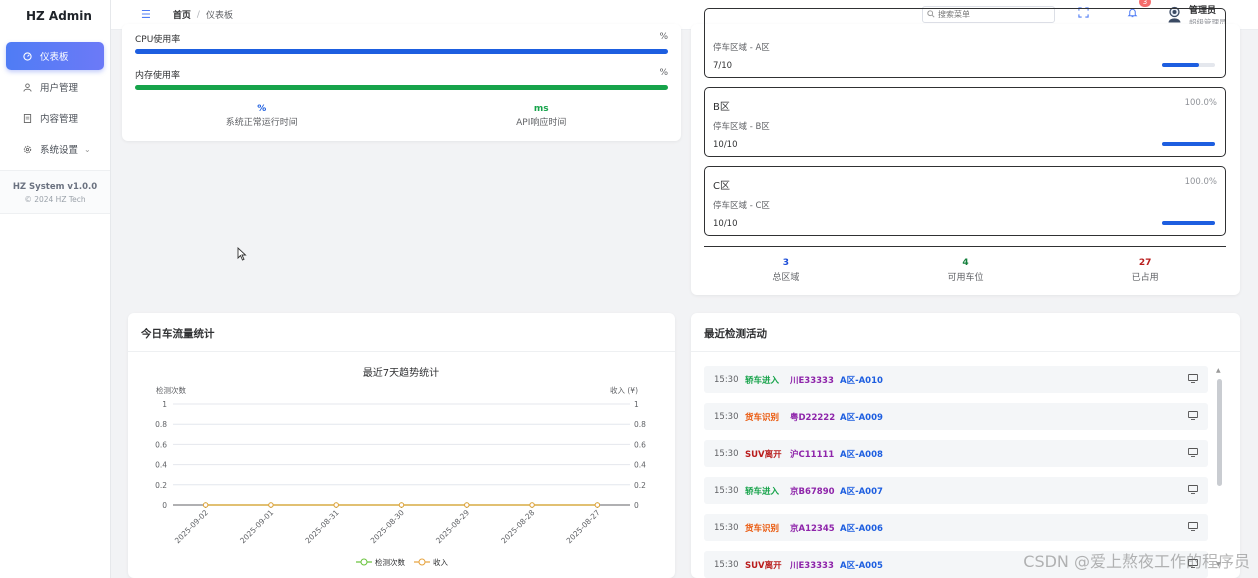 The width and height of the screenshot is (1258, 578). What do you see at coordinates (861, 528) in the screenshot?
I see `activity-spot: A区-A006` at bounding box center [861, 528].